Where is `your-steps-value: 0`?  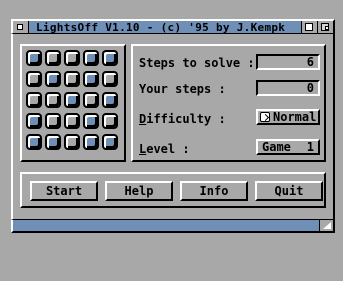 your-steps-value: 0 is located at coordinates (288, 88).